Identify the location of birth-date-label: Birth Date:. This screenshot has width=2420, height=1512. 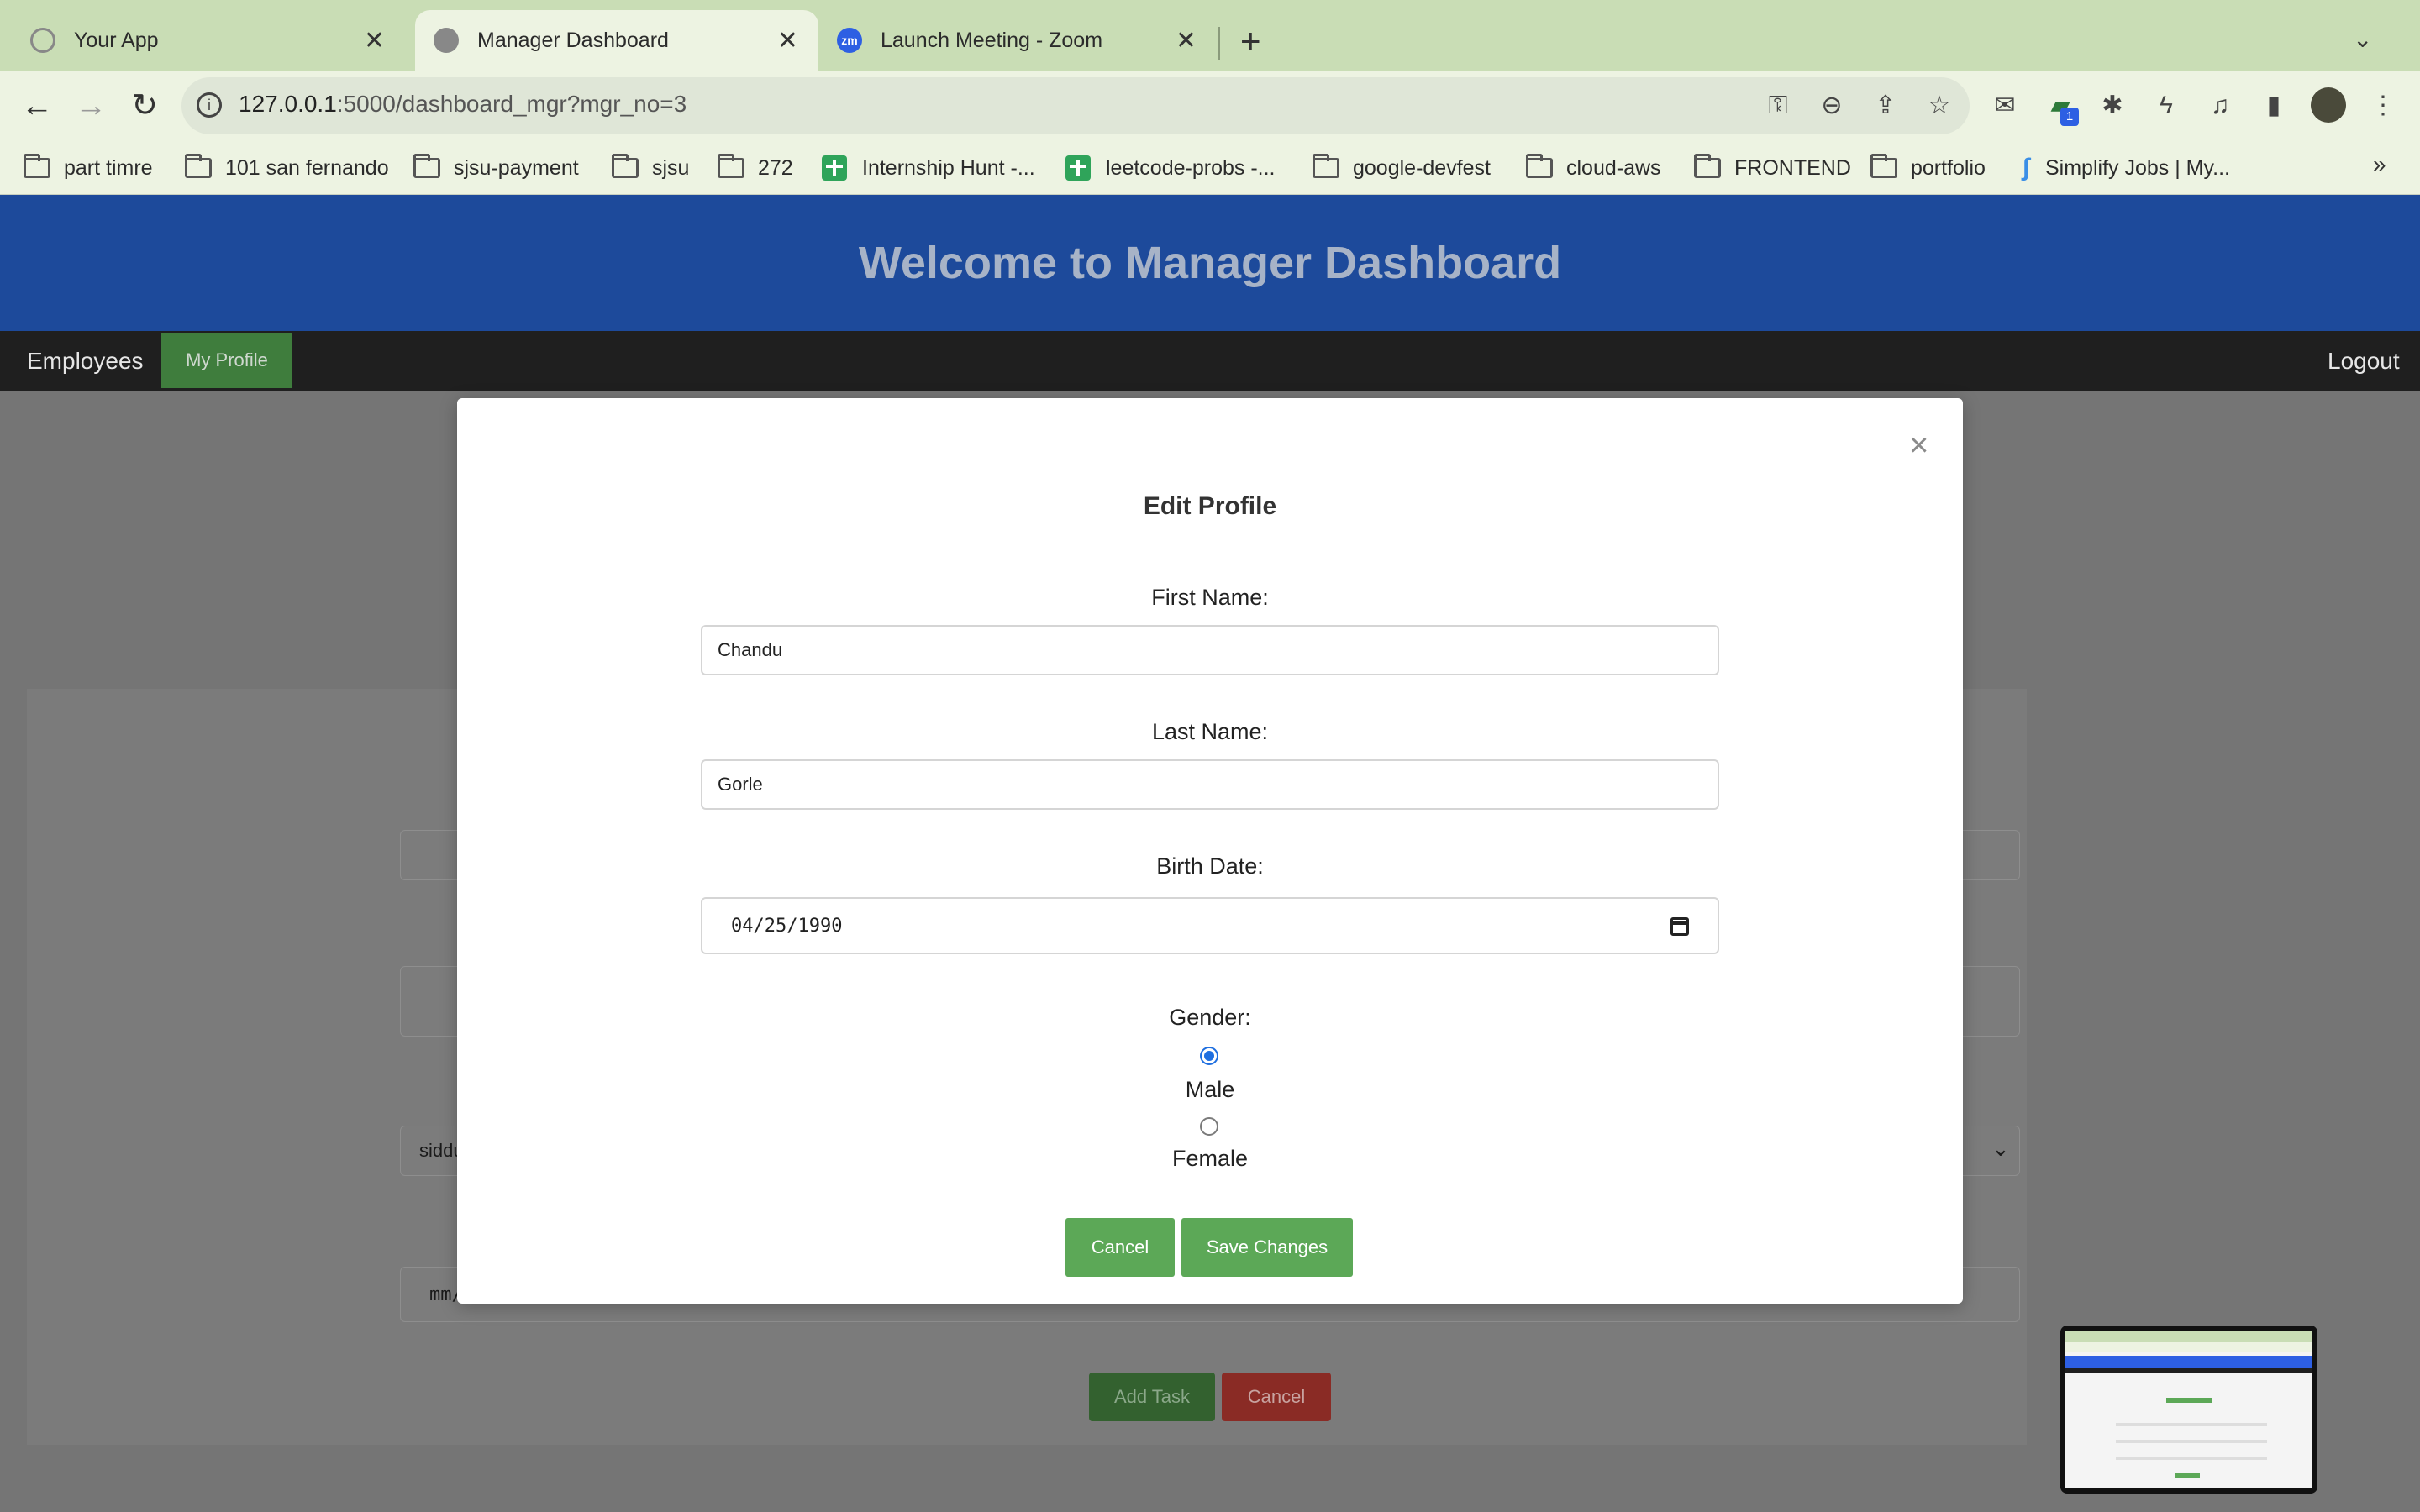
(1210, 866).